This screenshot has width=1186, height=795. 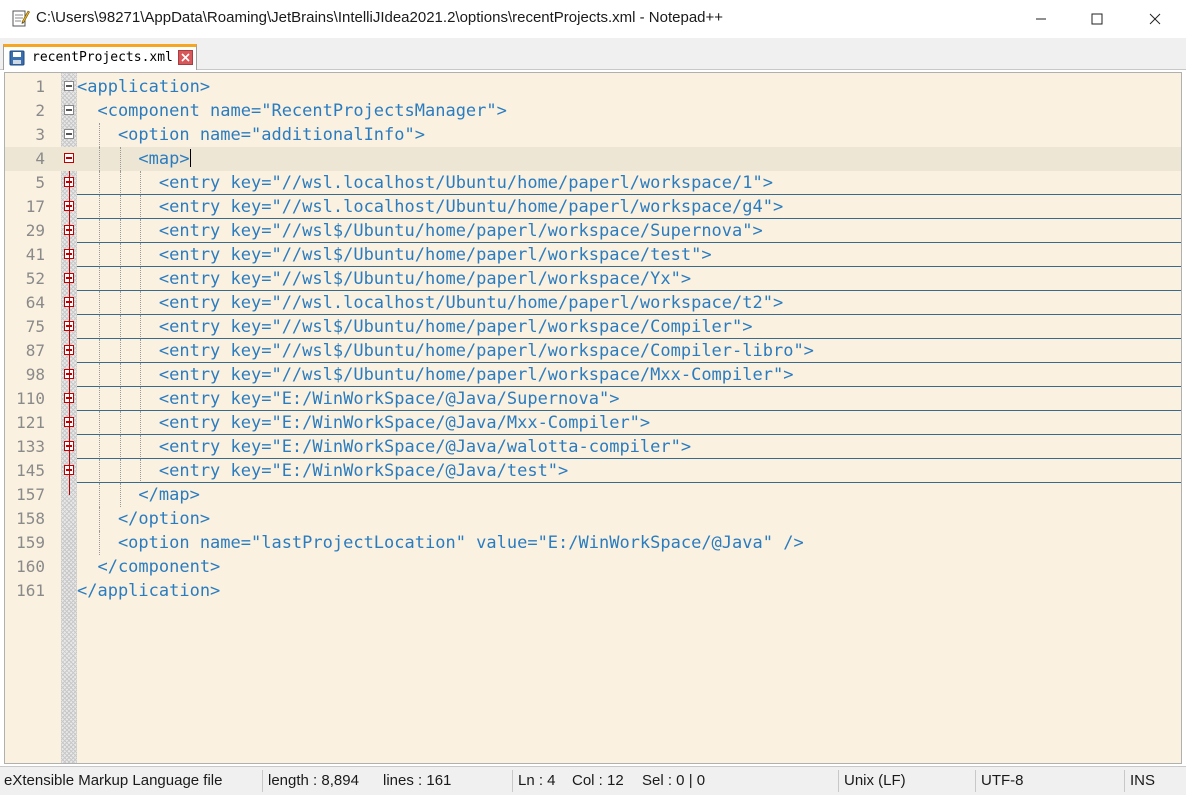 What do you see at coordinates (35, 374) in the screenshot?
I see `line-number: 98` at bounding box center [35, 374].